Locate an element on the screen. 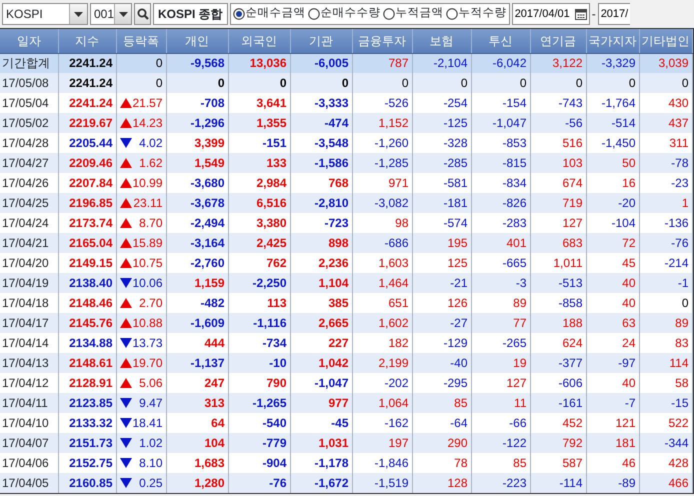 This screenshot has height=496, width=694. table-cell: -56 is located at coordinates (558, 123).